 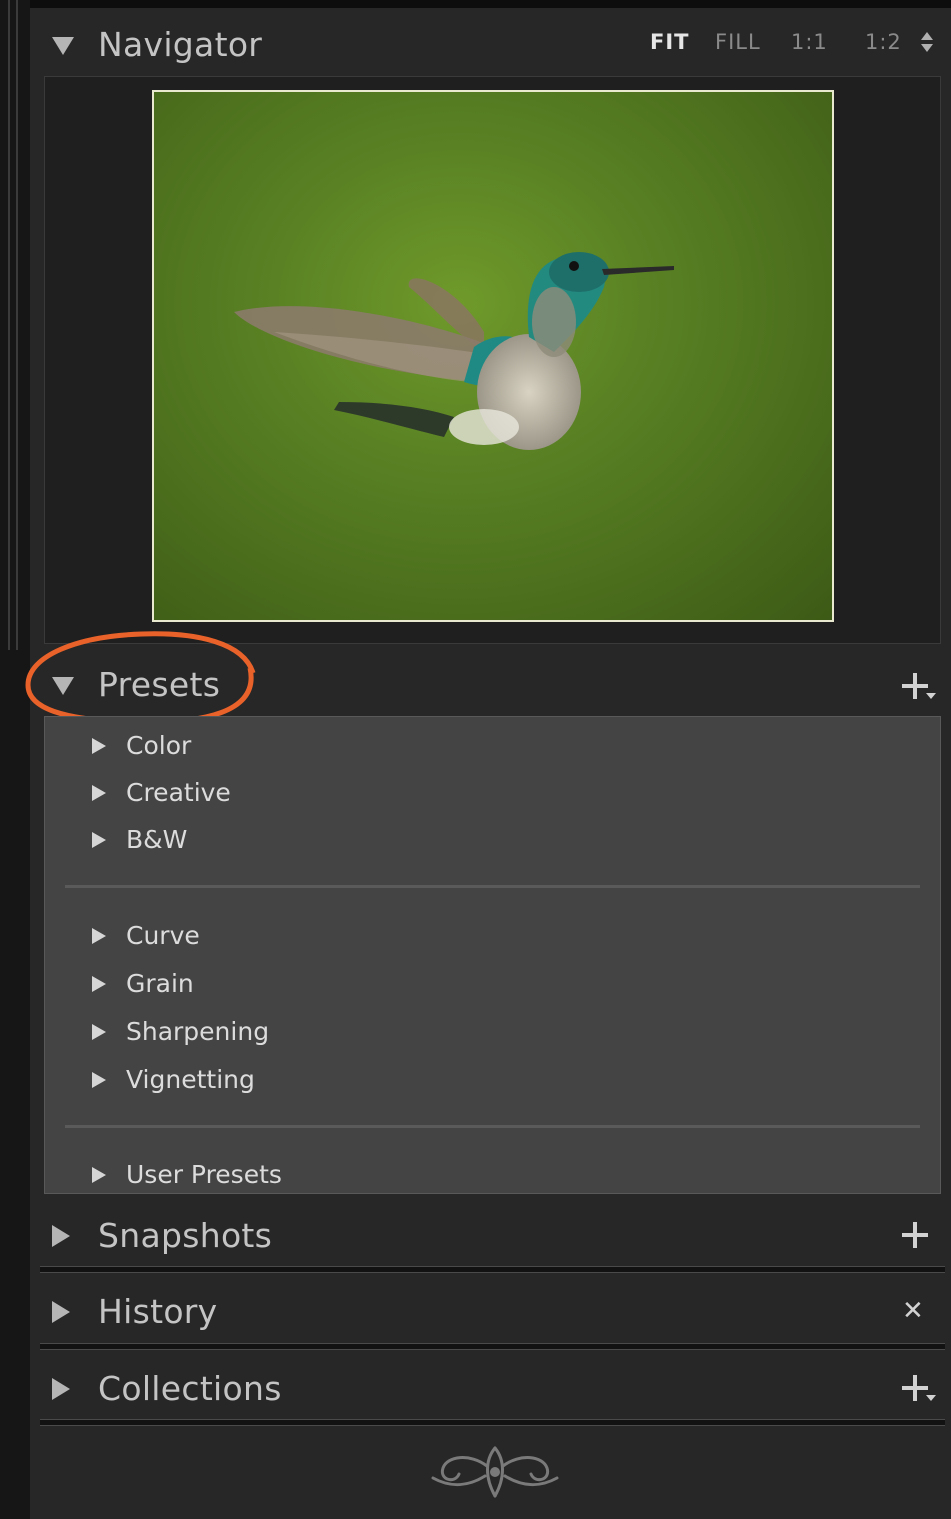 What do you see at coordinates (915, 686) in the screenshot?
I see `add-preset-plus-icon` at bounding box center [915, 686].